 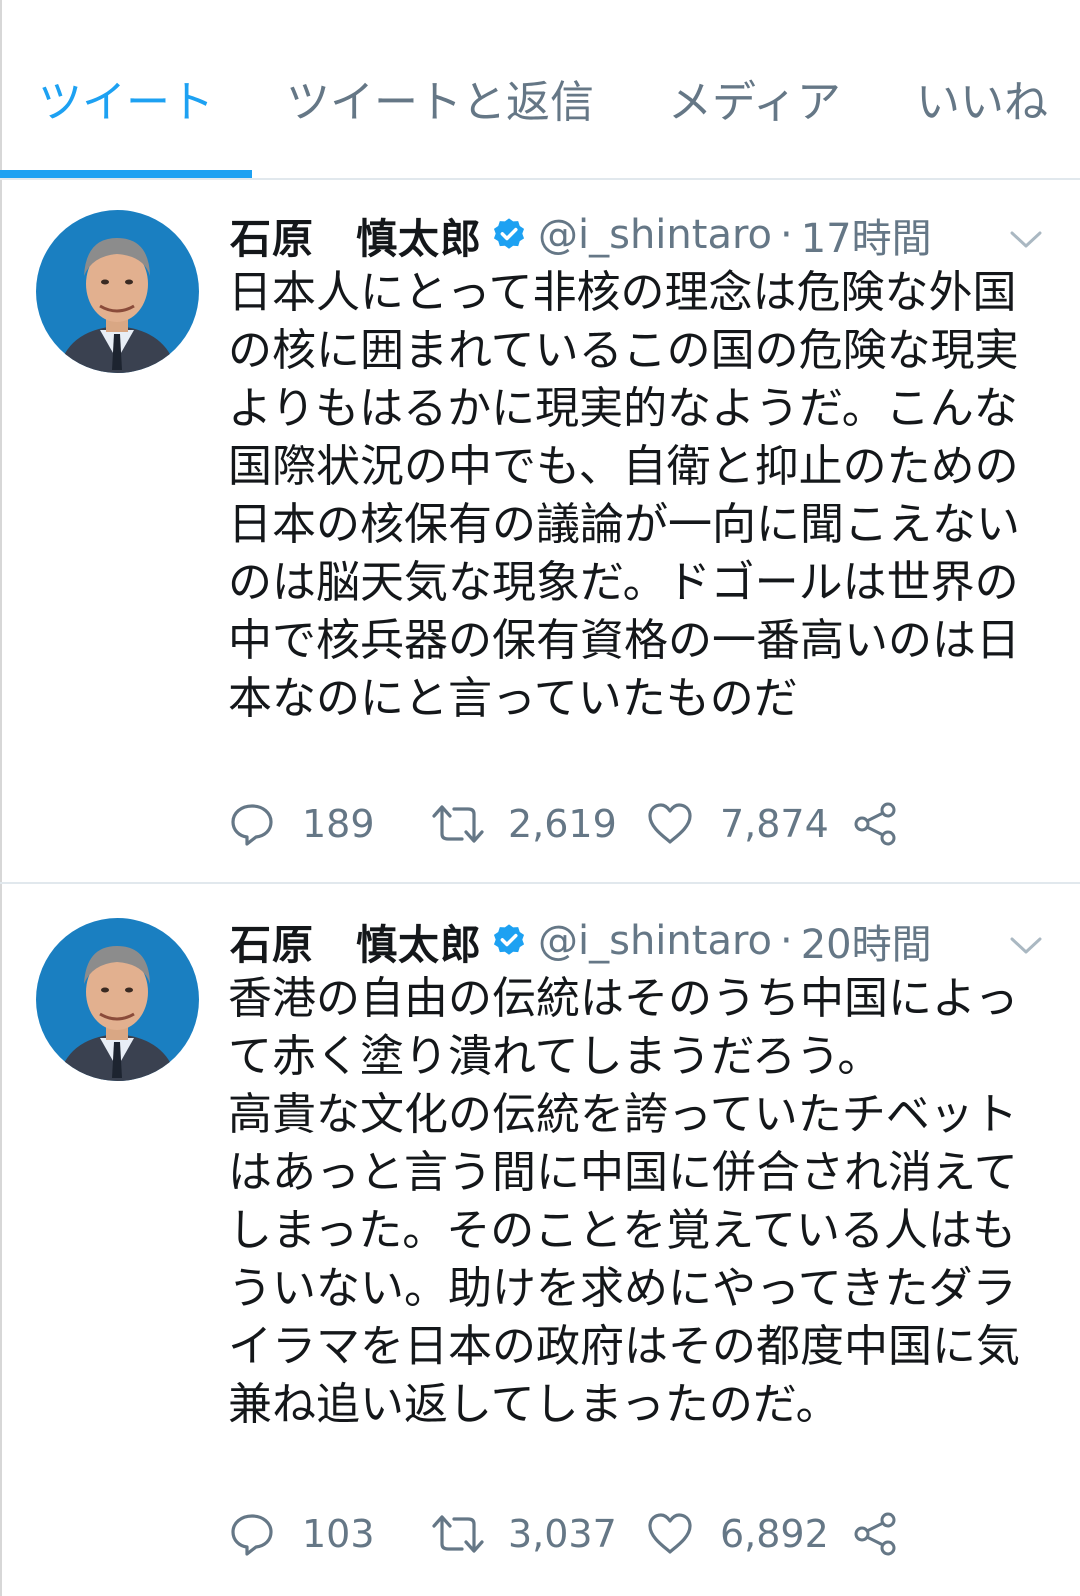 I want to click on like-button: 6,892, so click(x=737, y=1534).